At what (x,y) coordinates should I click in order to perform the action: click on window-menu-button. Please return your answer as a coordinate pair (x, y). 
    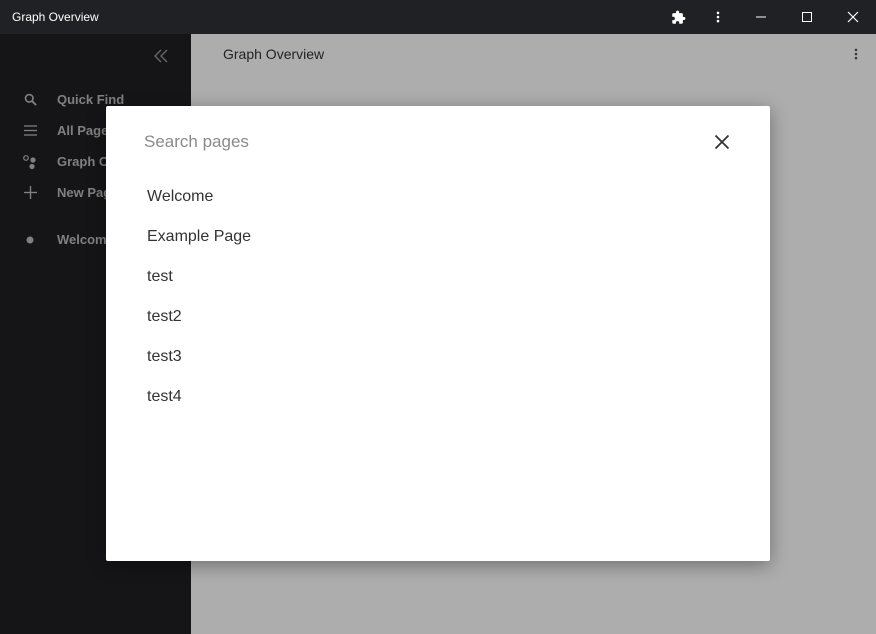
    Looking at the image, I should click on (718, 17).